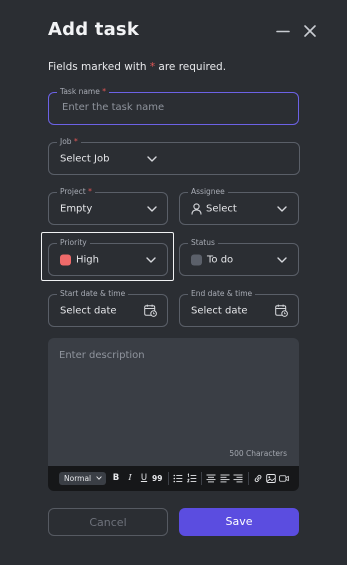 The height and width of the screenshot is (565, 347). What do you see at coordinates (196, 209) in the screenshot?
I see `person-icon` at bounding box center [196, 209].